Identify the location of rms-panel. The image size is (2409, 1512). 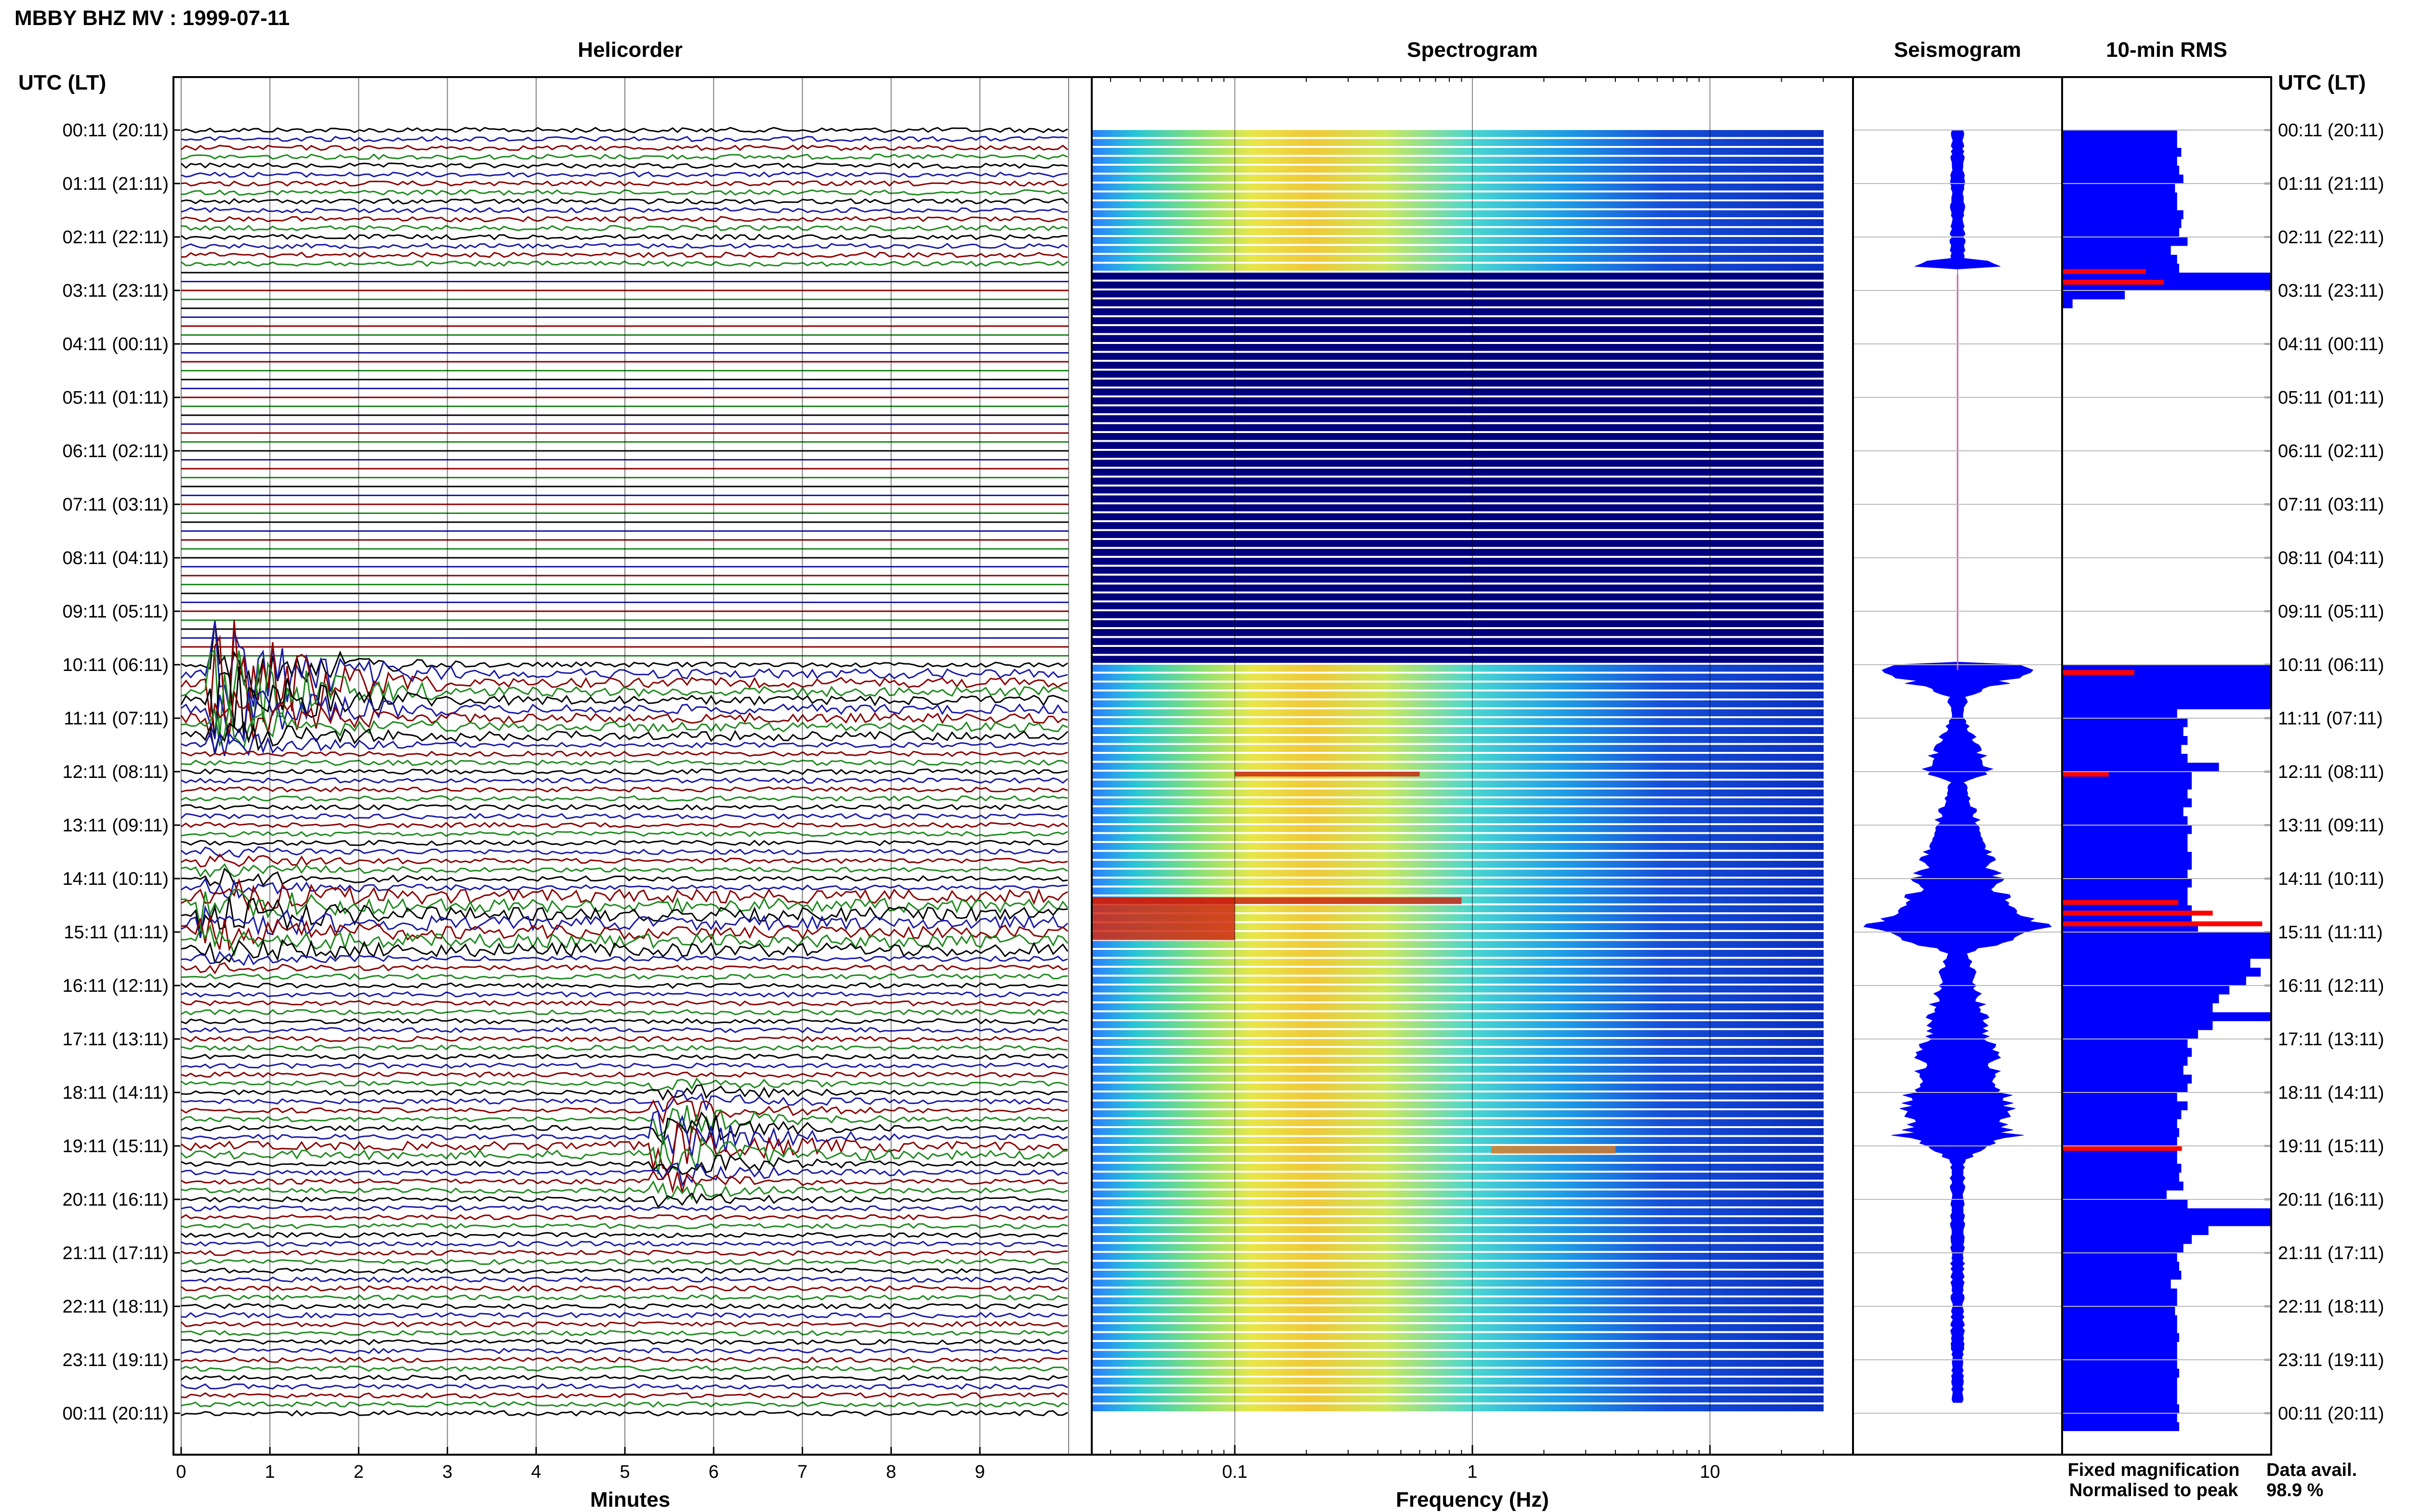
(2166, 780).